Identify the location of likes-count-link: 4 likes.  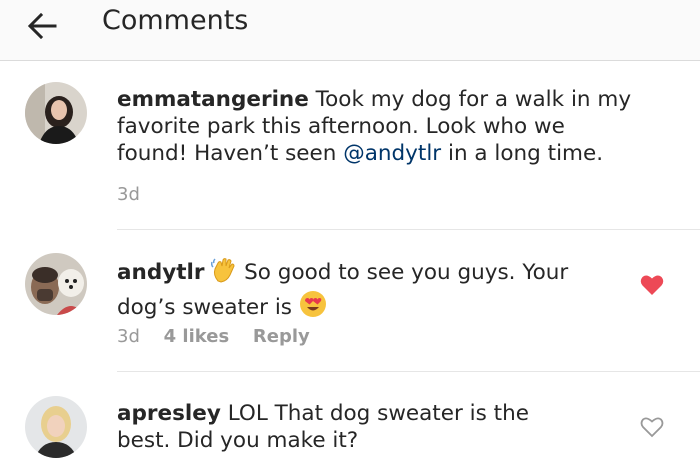
(197, 336).